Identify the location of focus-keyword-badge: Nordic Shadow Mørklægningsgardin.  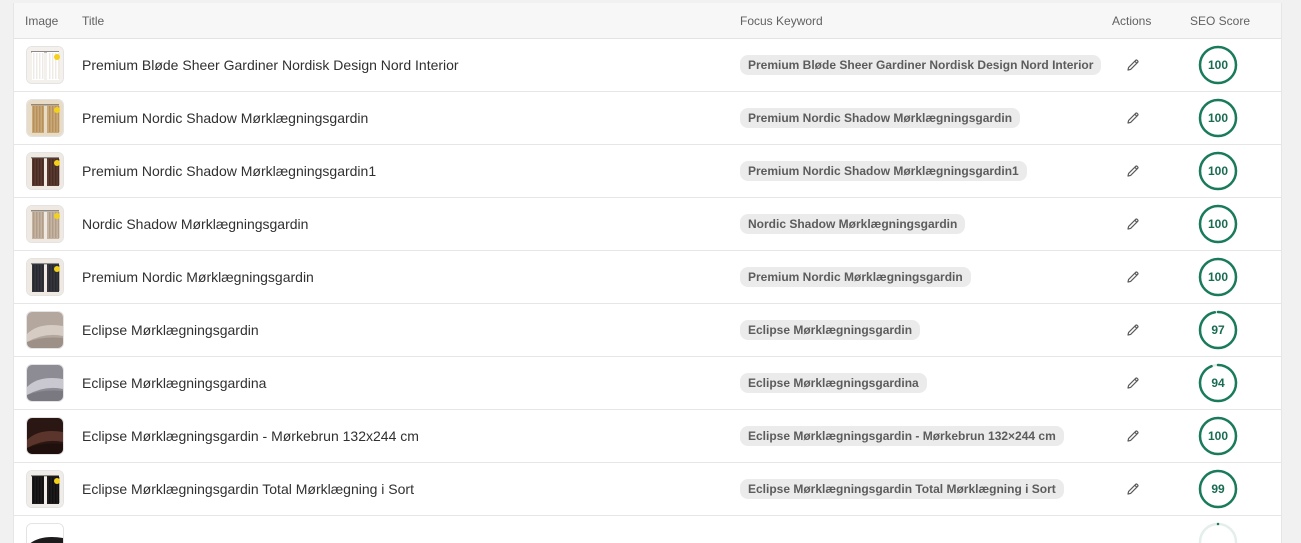
(853, 224).